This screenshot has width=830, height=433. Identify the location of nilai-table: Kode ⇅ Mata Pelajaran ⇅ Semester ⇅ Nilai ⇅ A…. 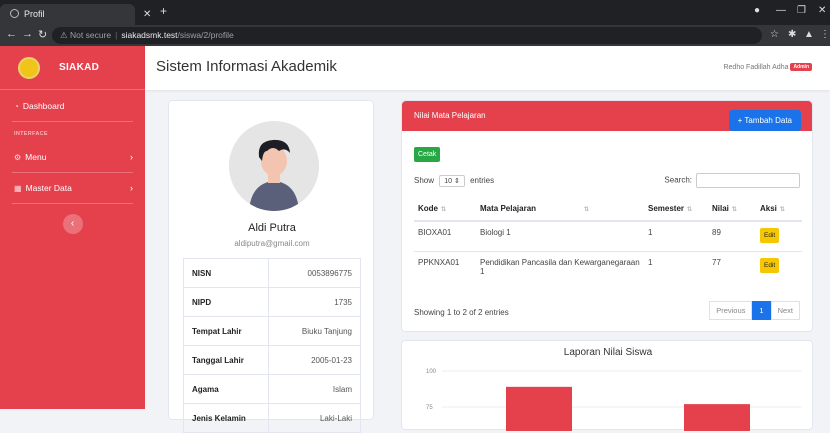
(608, 239).